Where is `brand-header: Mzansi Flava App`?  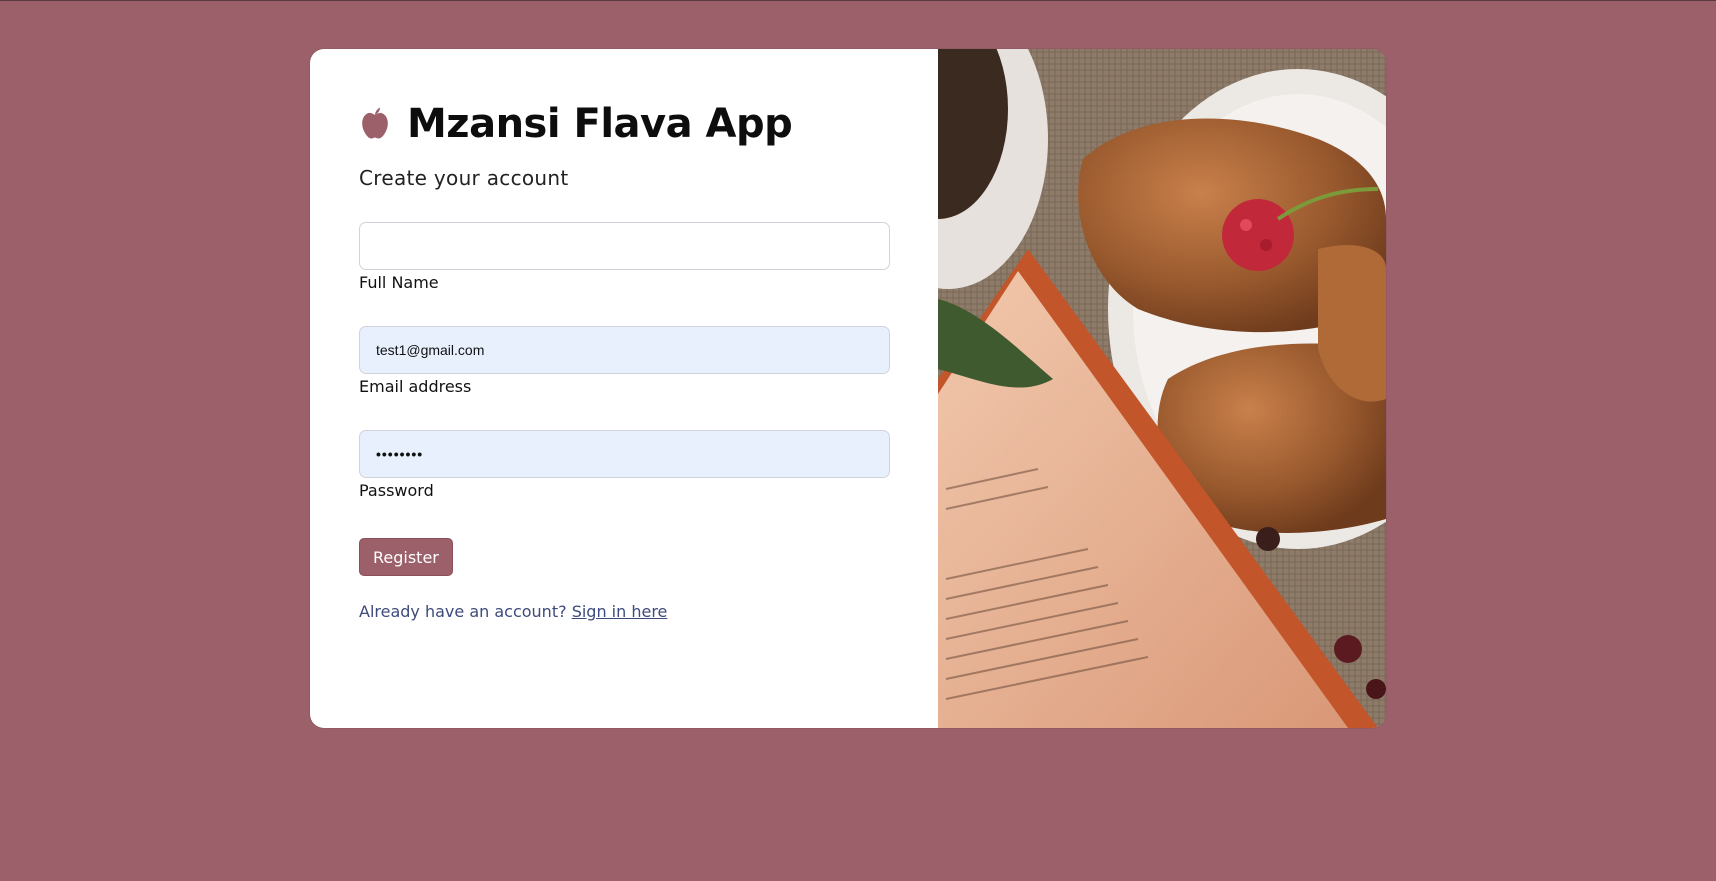 brand-header: Mzansi Flava App is located at coordinates (576, 124).